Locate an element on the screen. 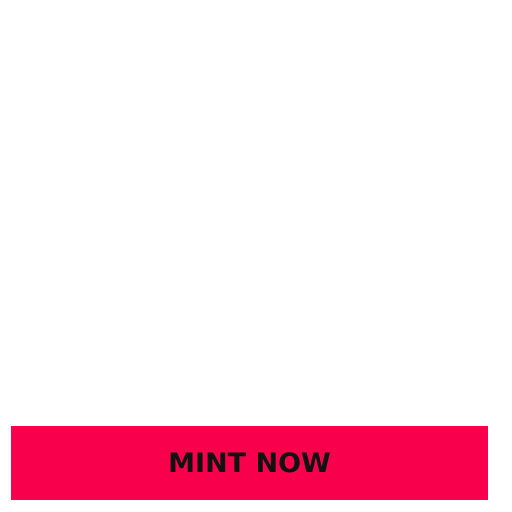 The height and width of the screenshot is (512, 512). mint-now-button: MINT NOW is located at coordinates (249, 463).